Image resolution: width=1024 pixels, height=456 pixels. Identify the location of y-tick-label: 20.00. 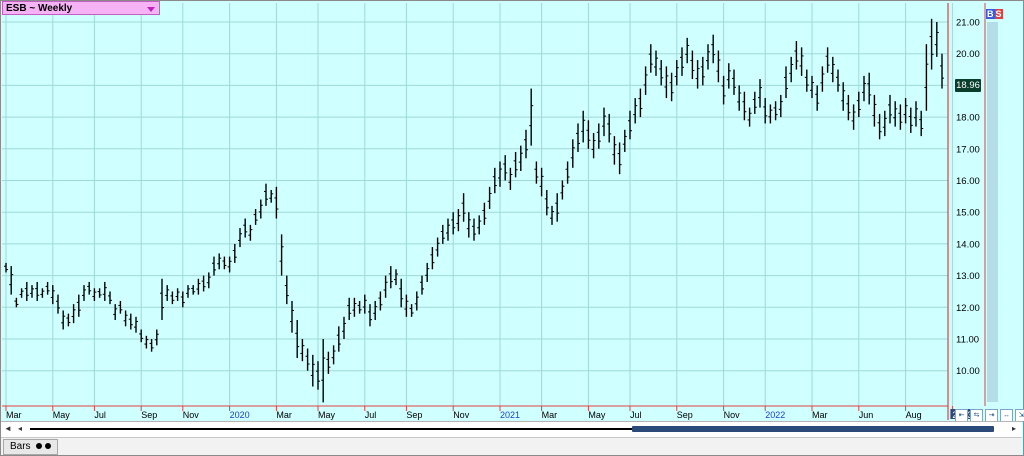
(968, 54).